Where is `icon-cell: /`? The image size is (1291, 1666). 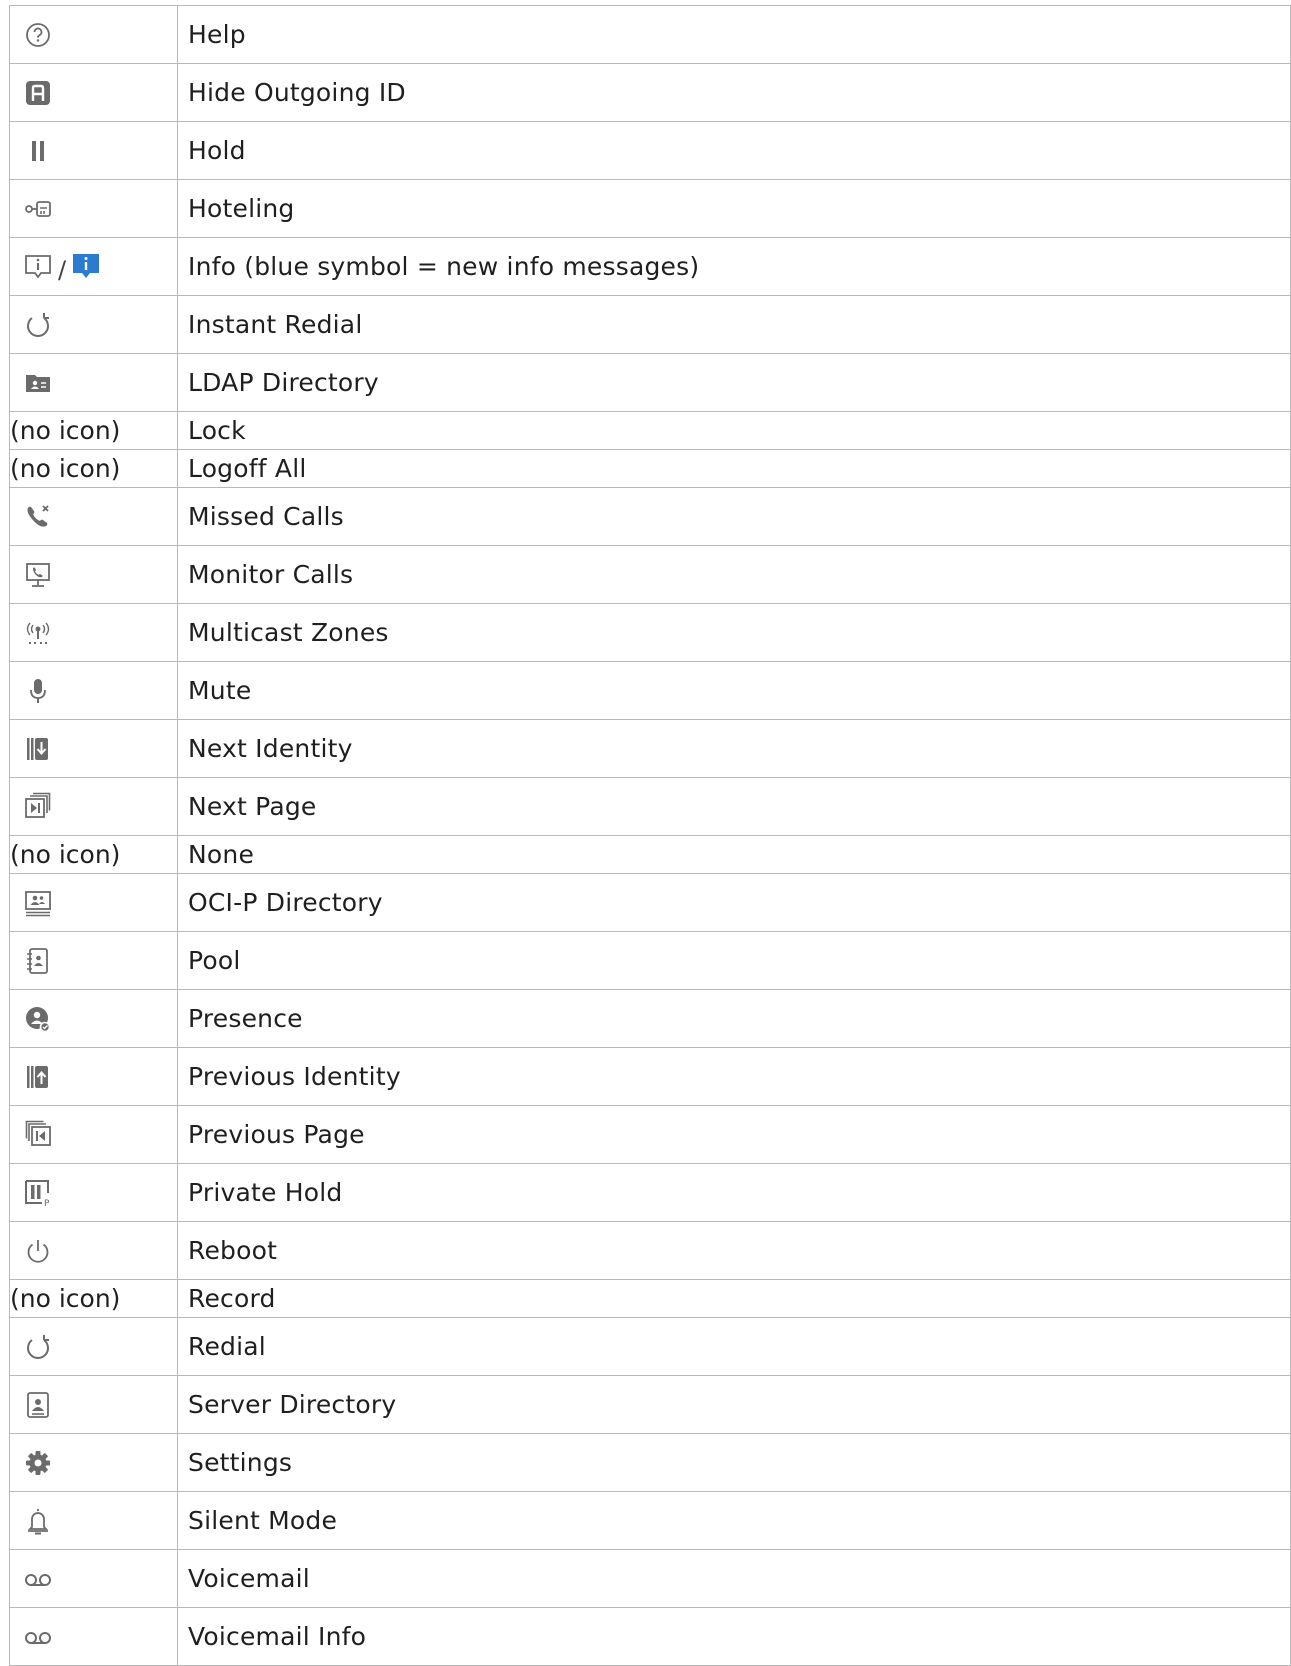 icon-cell: / is located at coordinates (93, 266).